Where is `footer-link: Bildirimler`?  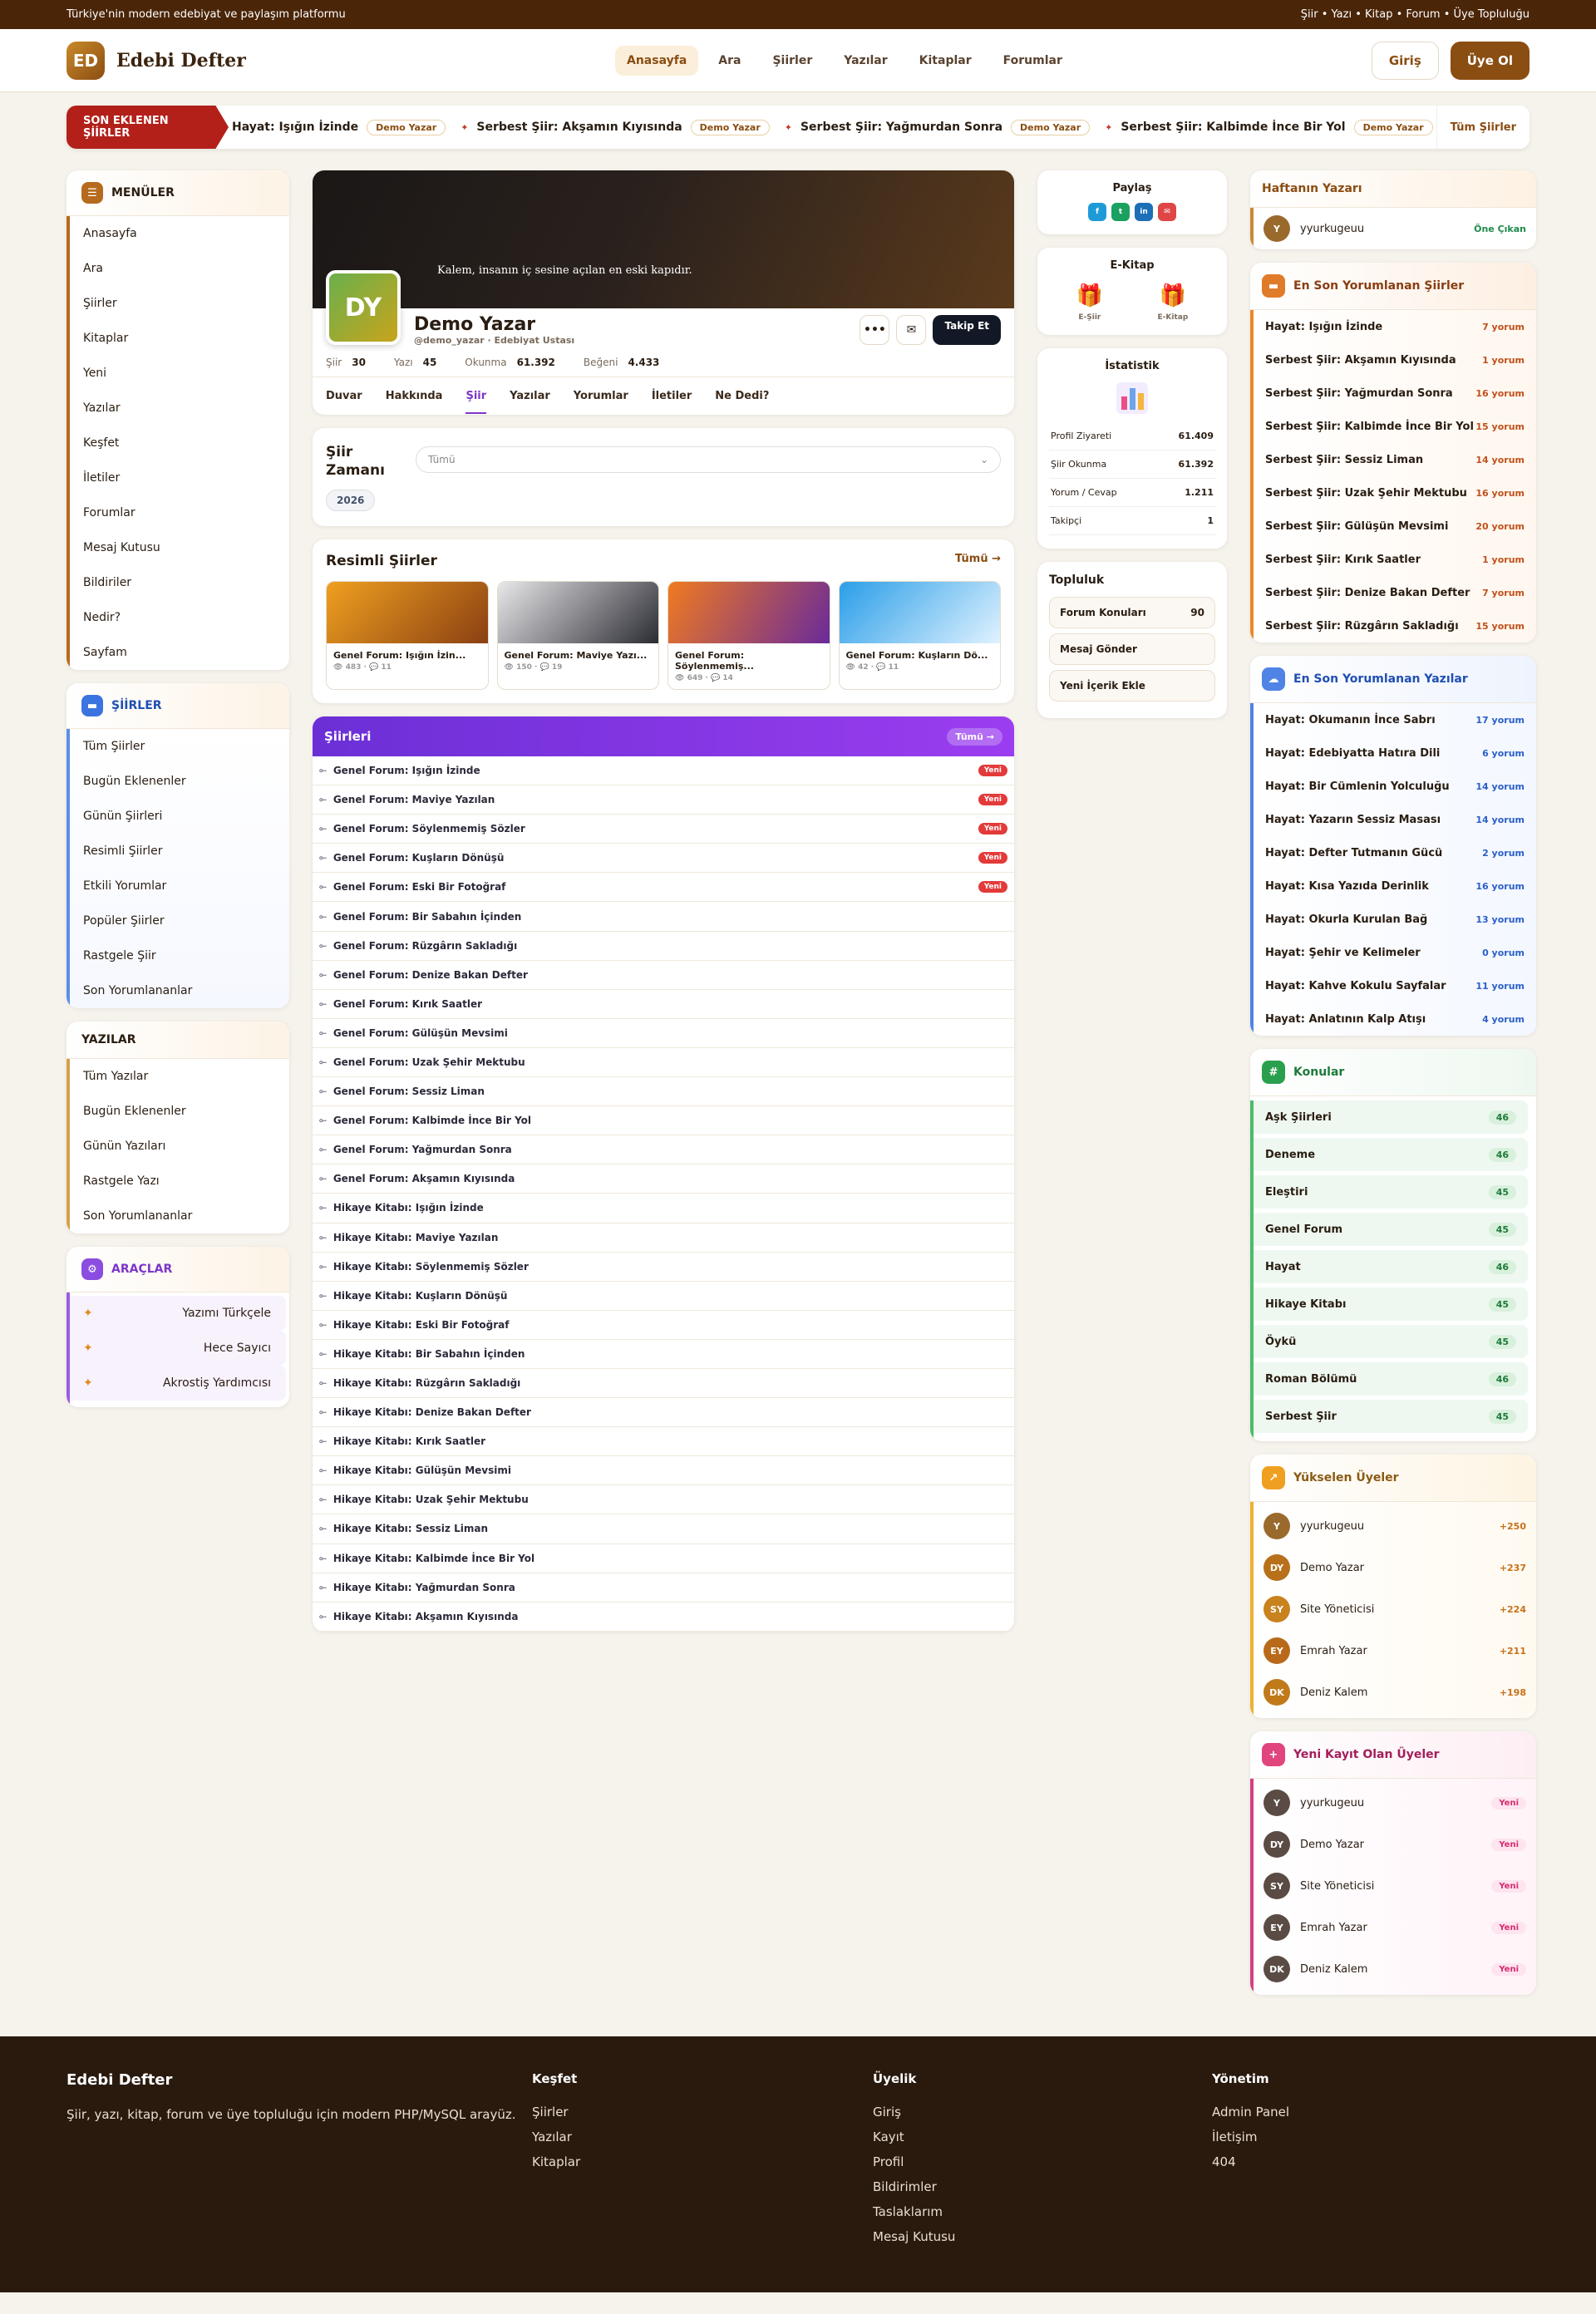
footer-link: Bildirimler is located at coordinates (1042, 2186).